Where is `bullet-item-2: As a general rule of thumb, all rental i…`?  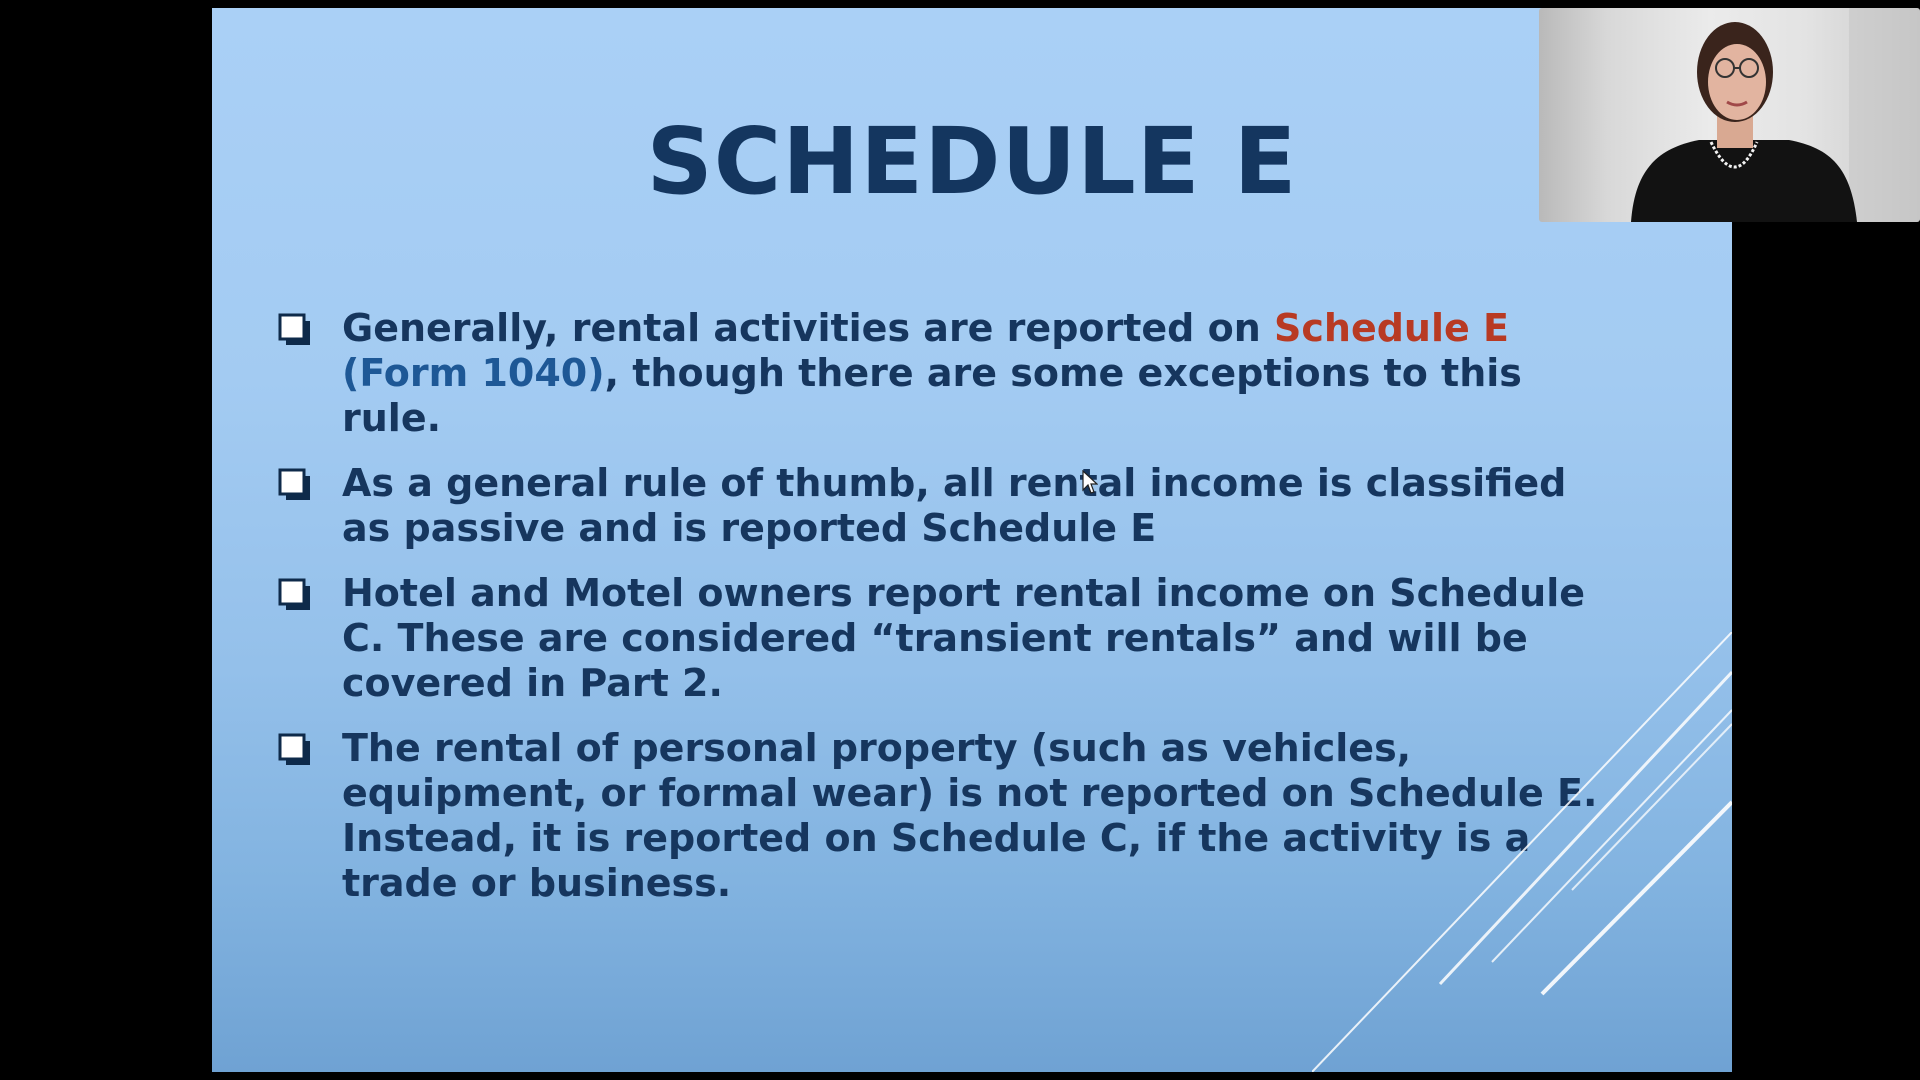
bullet-item-2: As a general rule of thumb, all rental i… is located at coordinates (943, 506).